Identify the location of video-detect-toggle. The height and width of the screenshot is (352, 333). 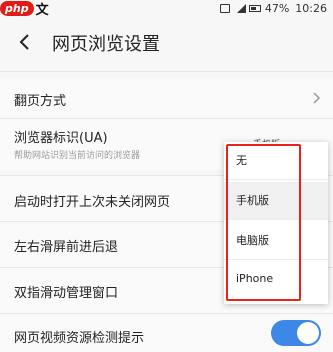
(296, 333).